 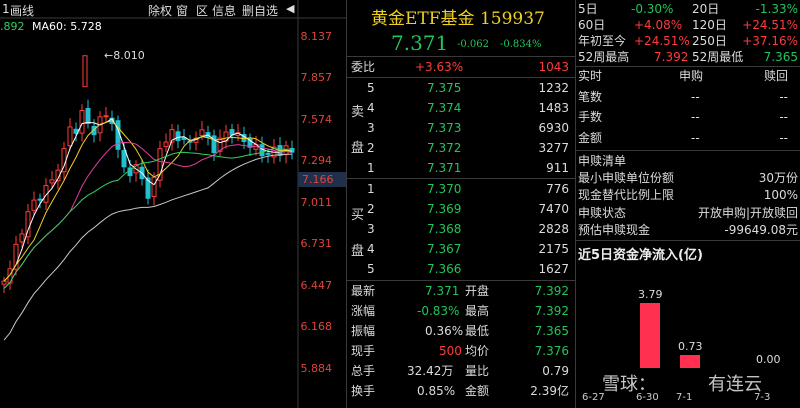 I want to click on perf-row: 60日 +4.08% 120日 +24.51%, so click(x=688, y=25).